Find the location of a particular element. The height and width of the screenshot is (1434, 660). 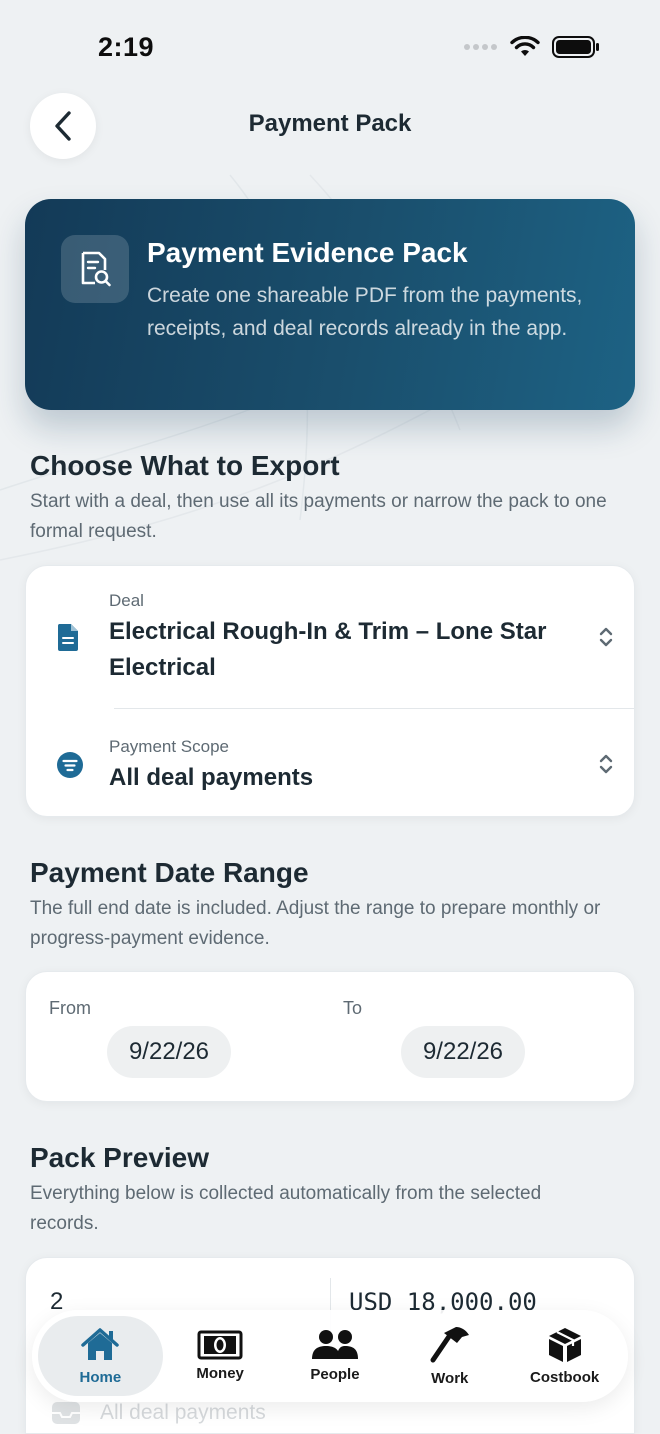

document-search-icon is located at coordinates (96, 269).